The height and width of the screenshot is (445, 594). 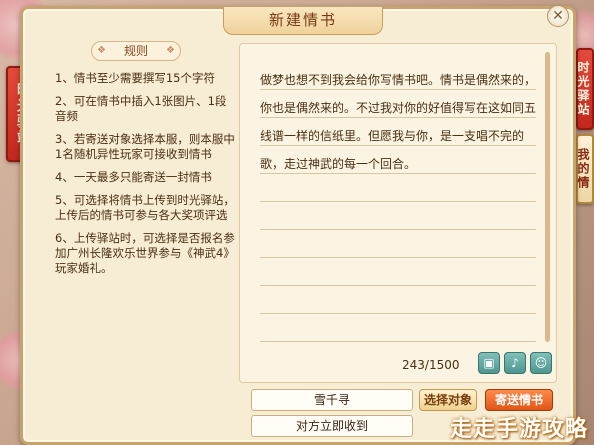 What do you see at coordinates (332, 426) in the screenshot?
I see `delivery-option-field: 对方立即收到` at bounding box center [332, 426].